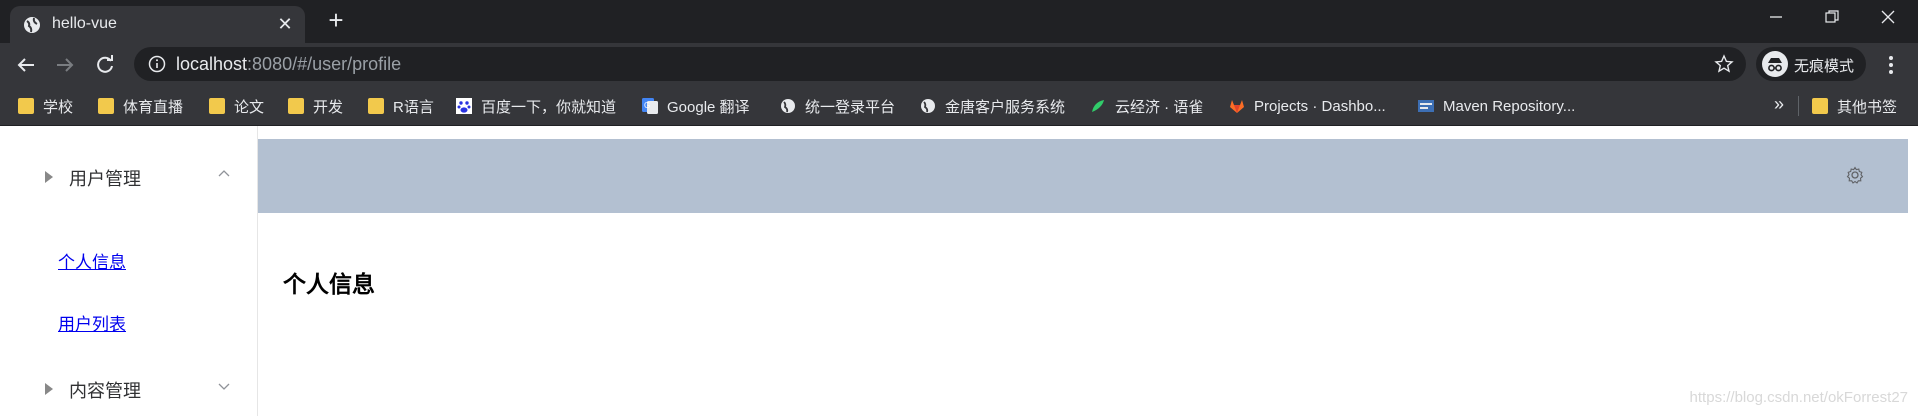 The height and width of the screenshot is (416, 1918). I want to click on menu-title-label: 内容管理, so click(105, 391).